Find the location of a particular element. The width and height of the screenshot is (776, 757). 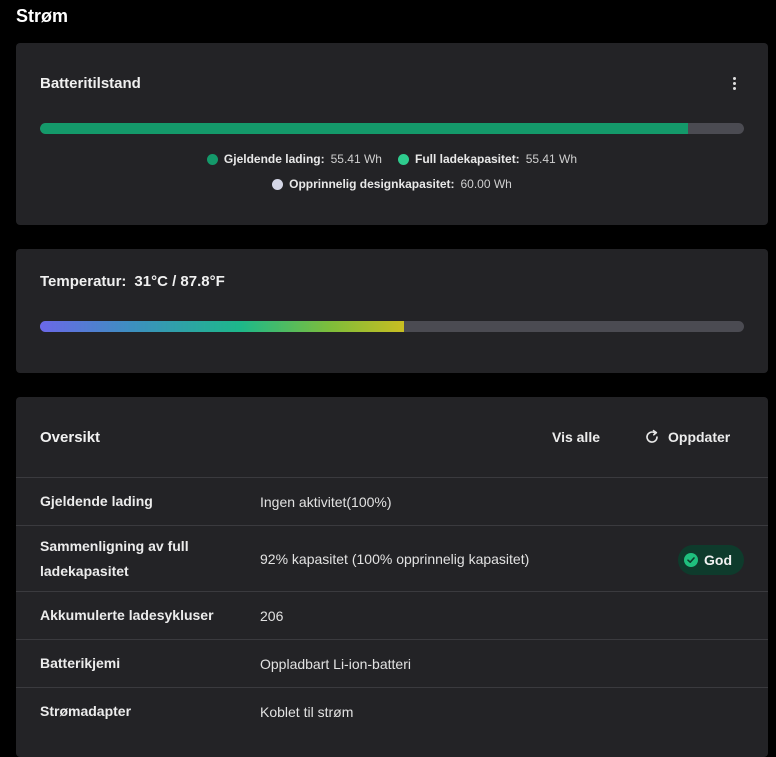

temperature-bar is located at coordinates (392, 326).